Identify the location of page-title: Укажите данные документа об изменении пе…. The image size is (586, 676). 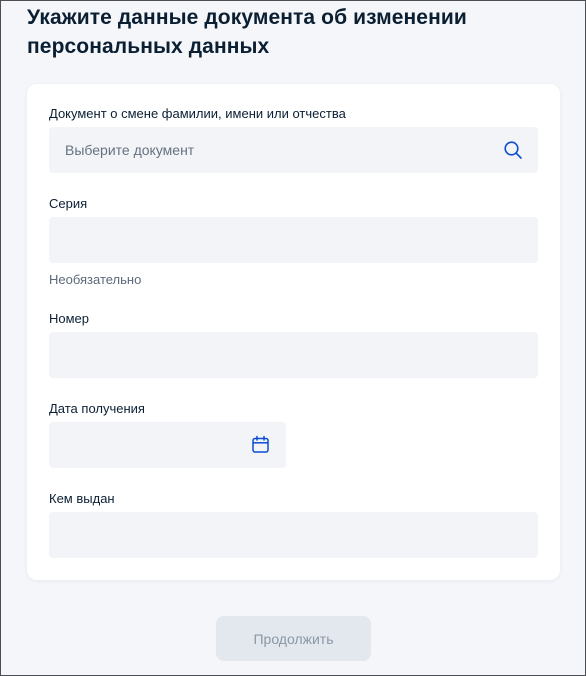
(247, 32).